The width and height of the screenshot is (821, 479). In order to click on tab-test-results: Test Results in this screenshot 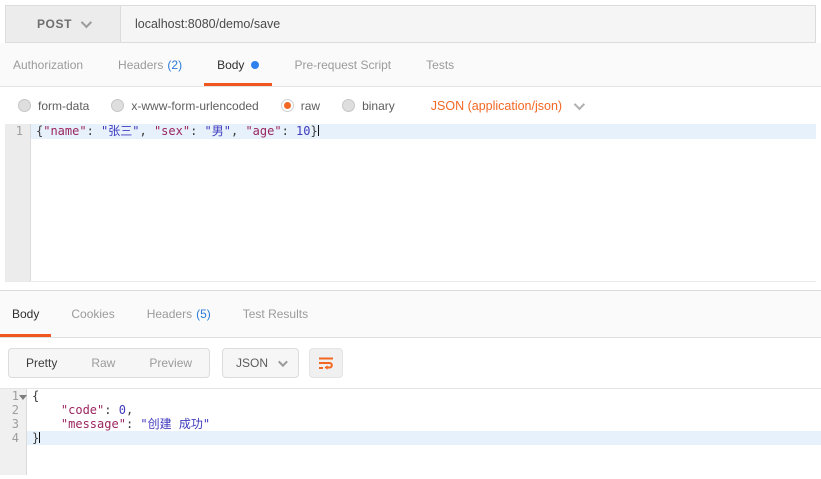, I will do `click(275, 314)`.